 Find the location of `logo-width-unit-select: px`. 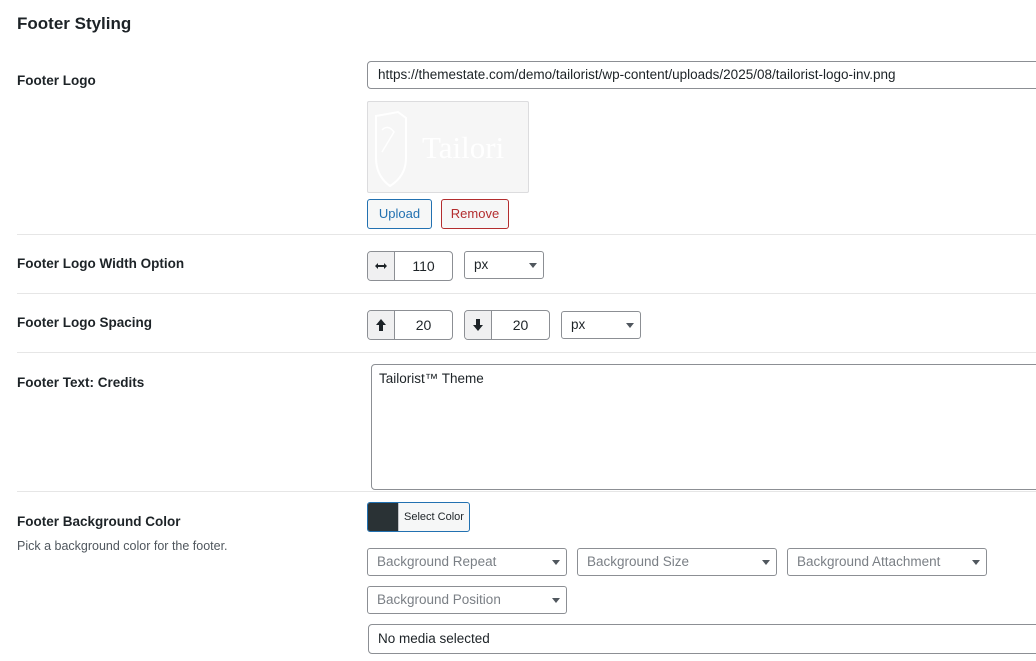

logo-width-unit-select: px is located at coordinates (504, 265).